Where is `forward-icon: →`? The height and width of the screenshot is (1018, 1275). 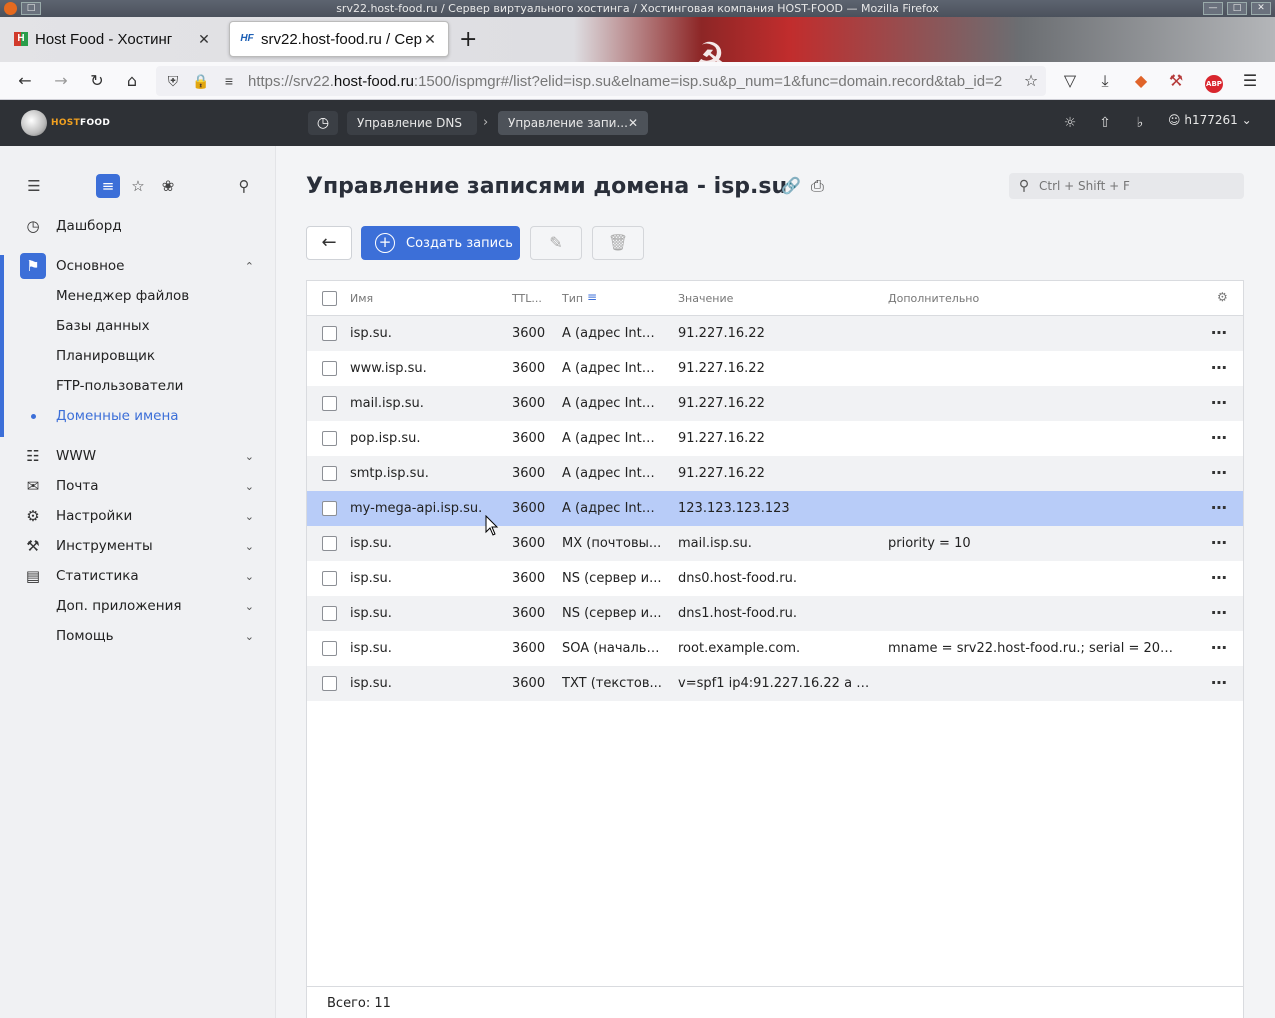 forward-icon: → is located at coordinates (61, 81).